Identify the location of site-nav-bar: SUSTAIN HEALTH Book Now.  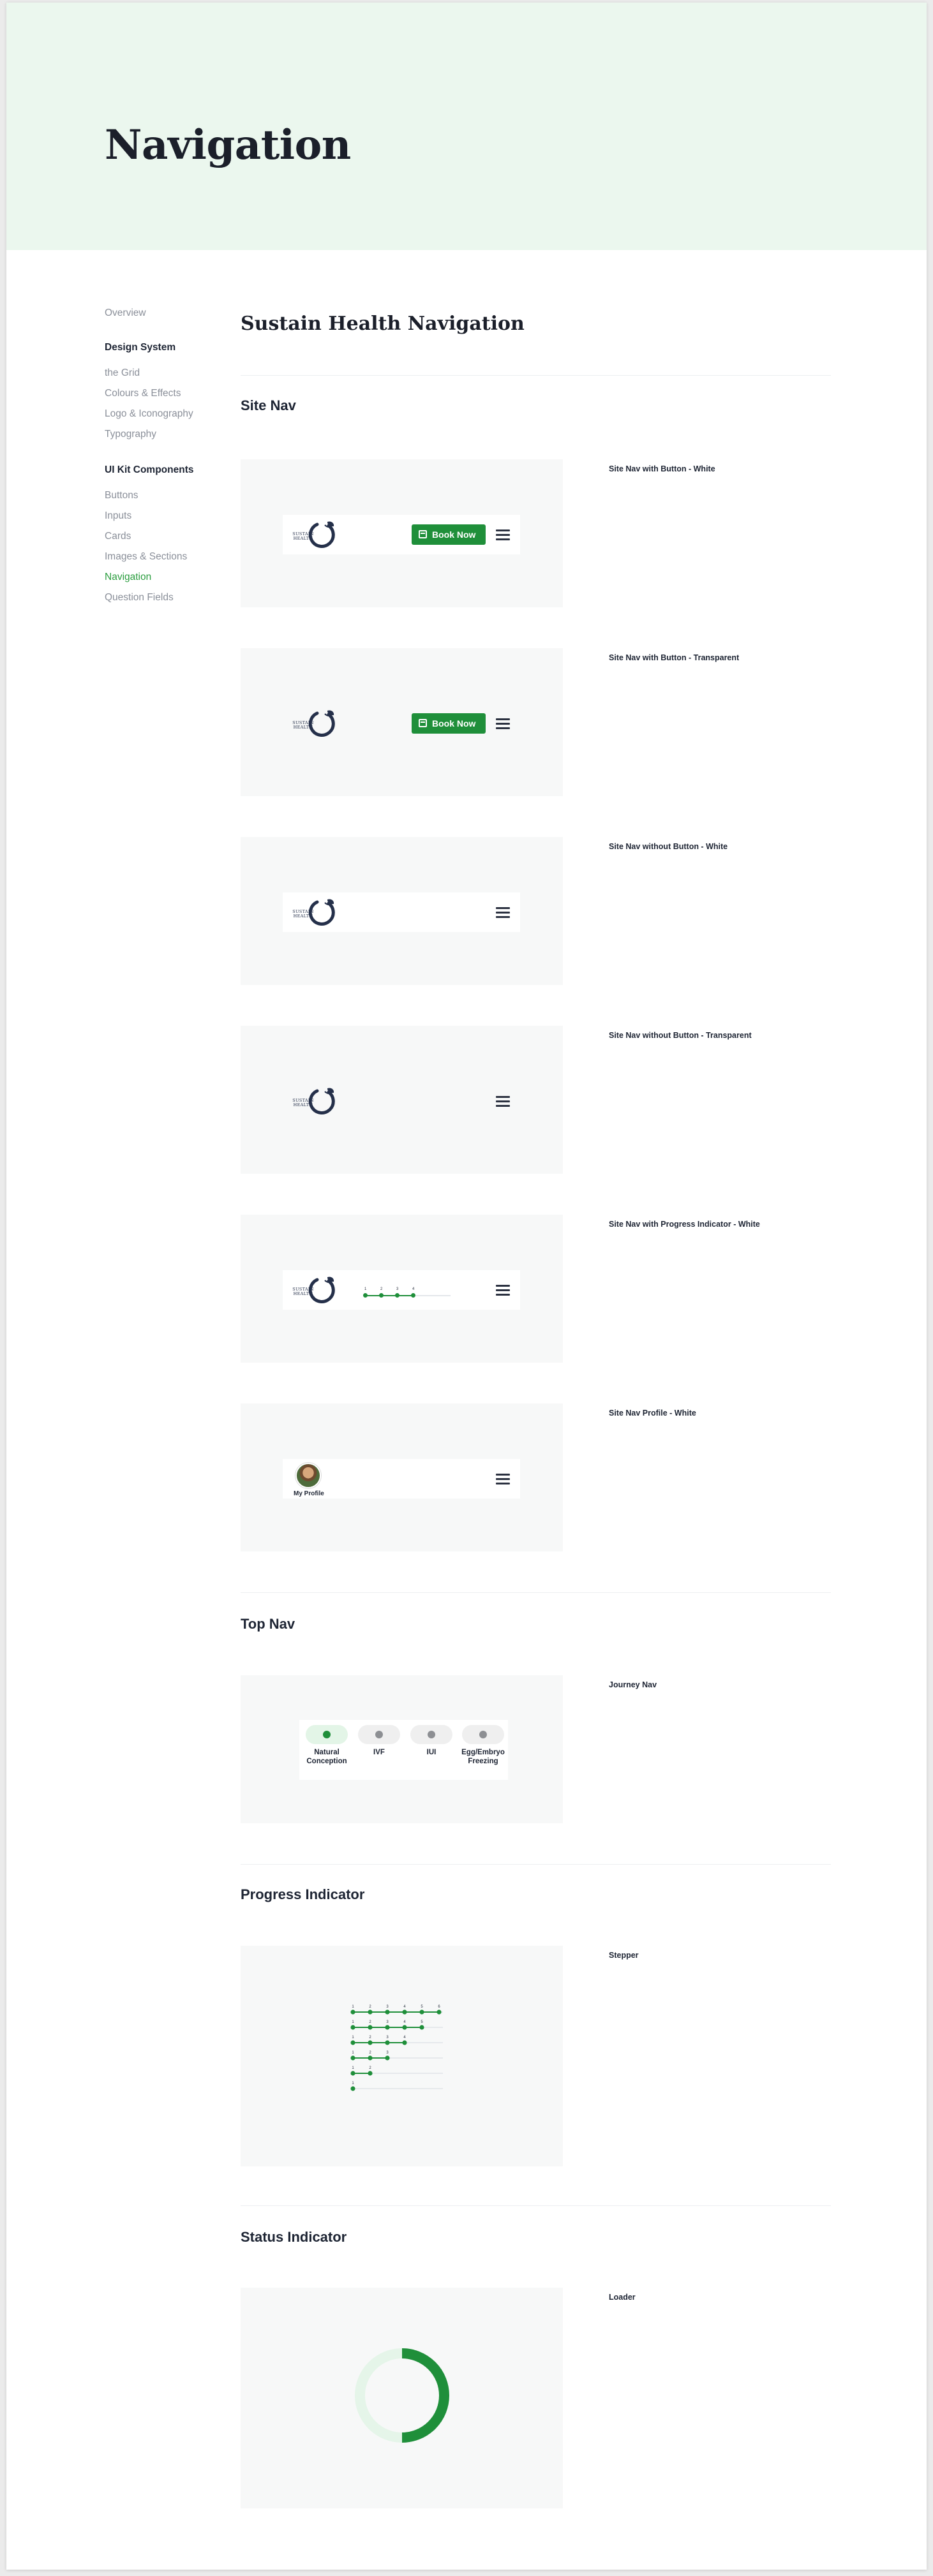
(401, 534).